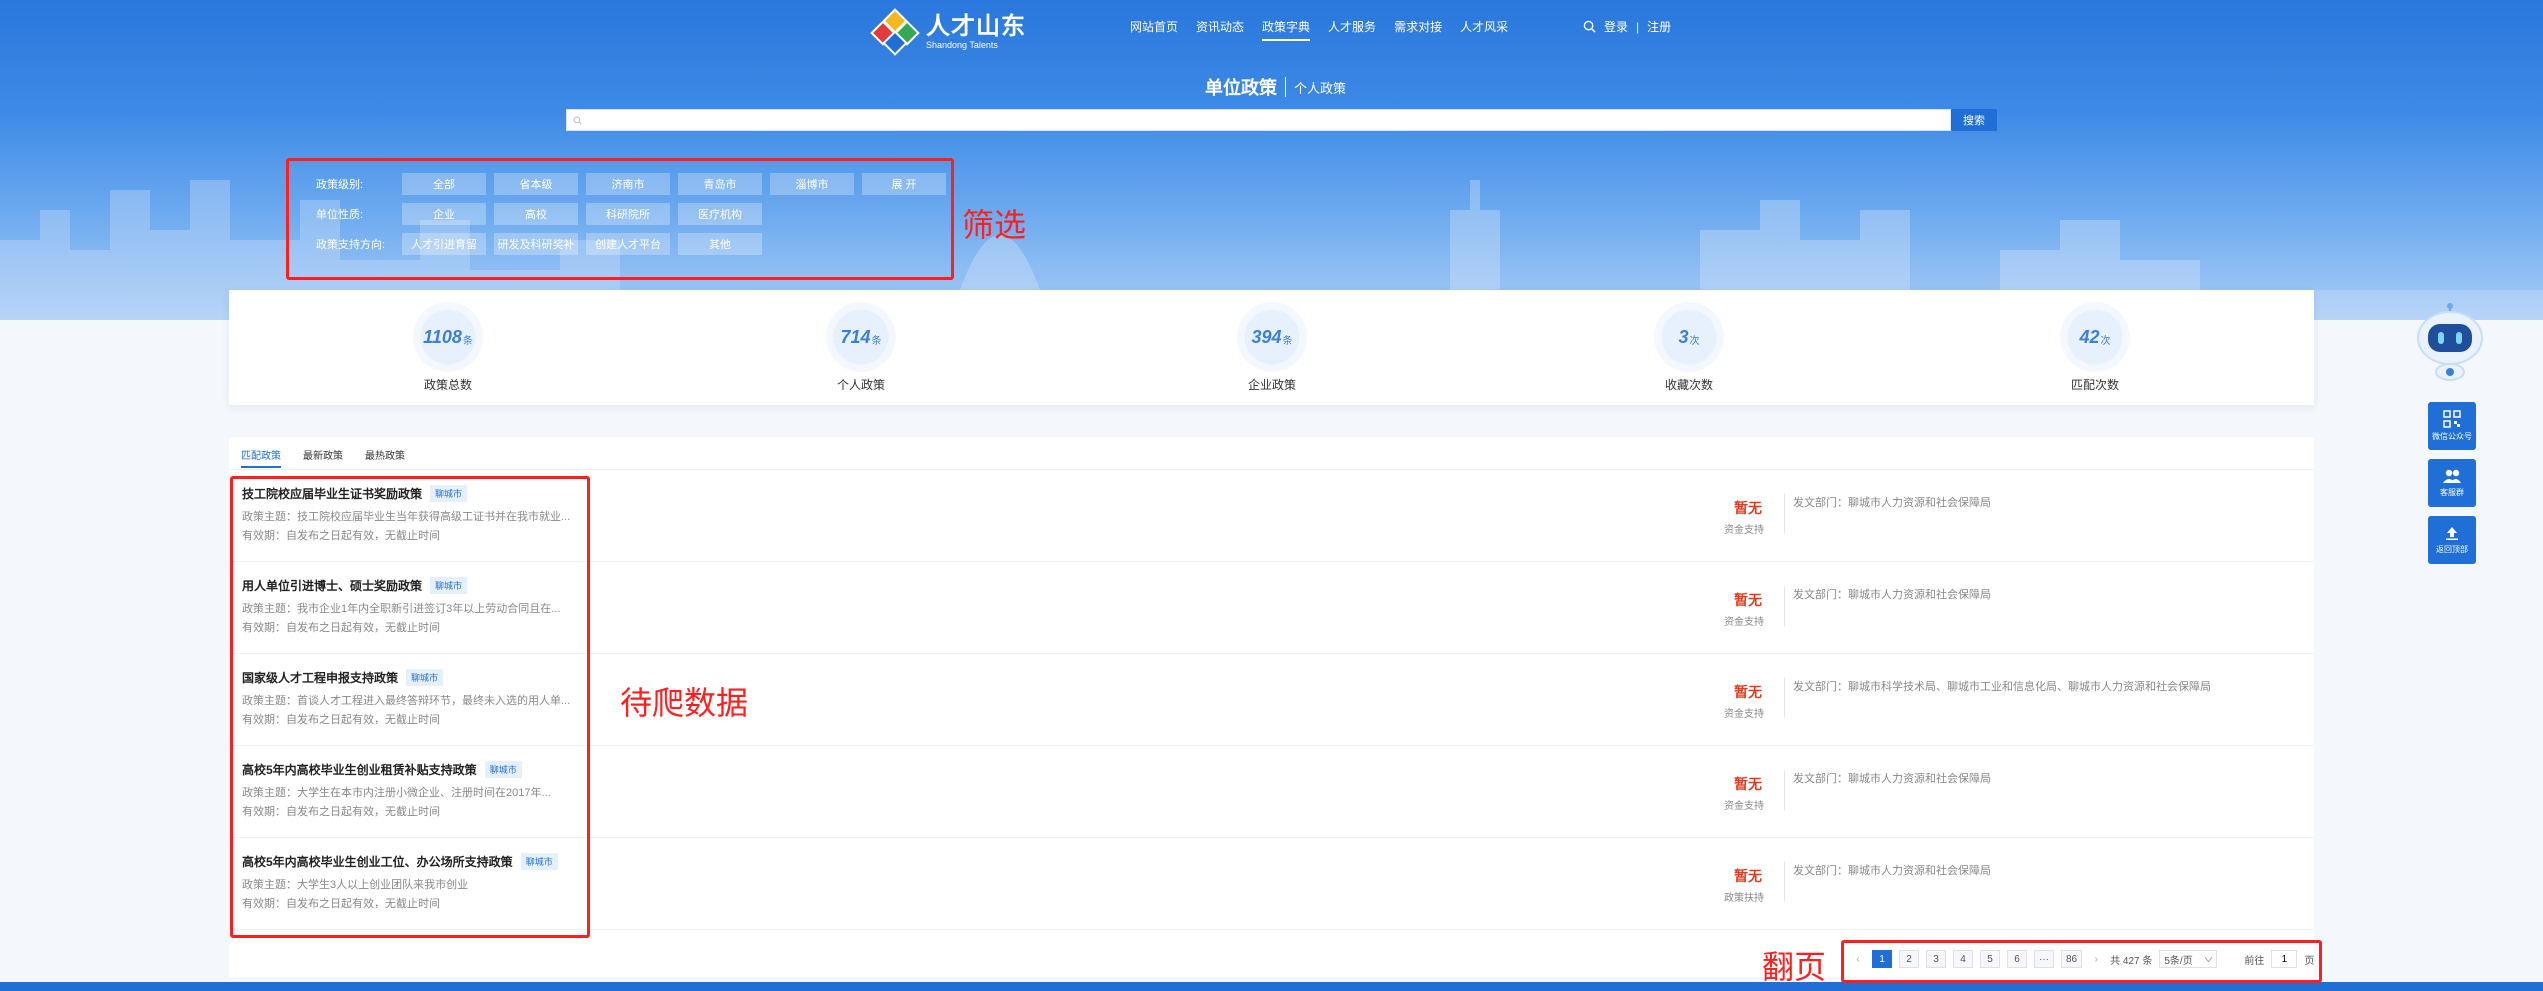 The image size is (2543, 991). I want to click on logo-subtitle: Shandong Talents, so click(962, 44).